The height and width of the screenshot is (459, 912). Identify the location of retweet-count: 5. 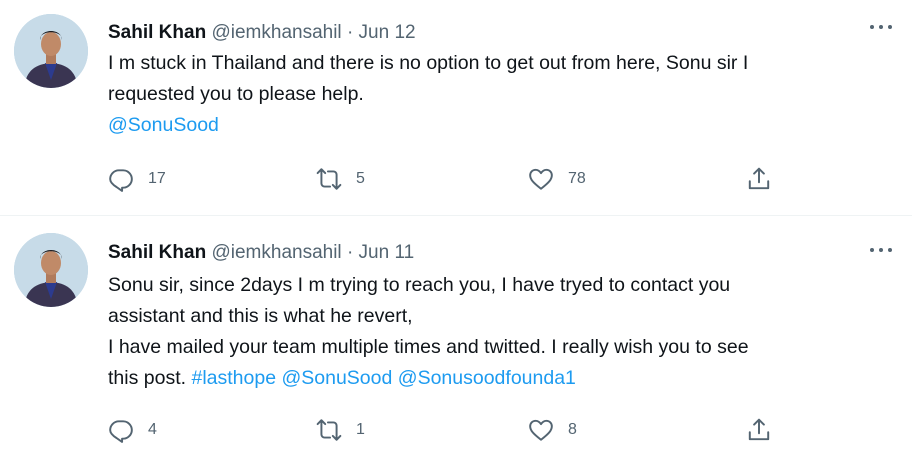
(360, 178).